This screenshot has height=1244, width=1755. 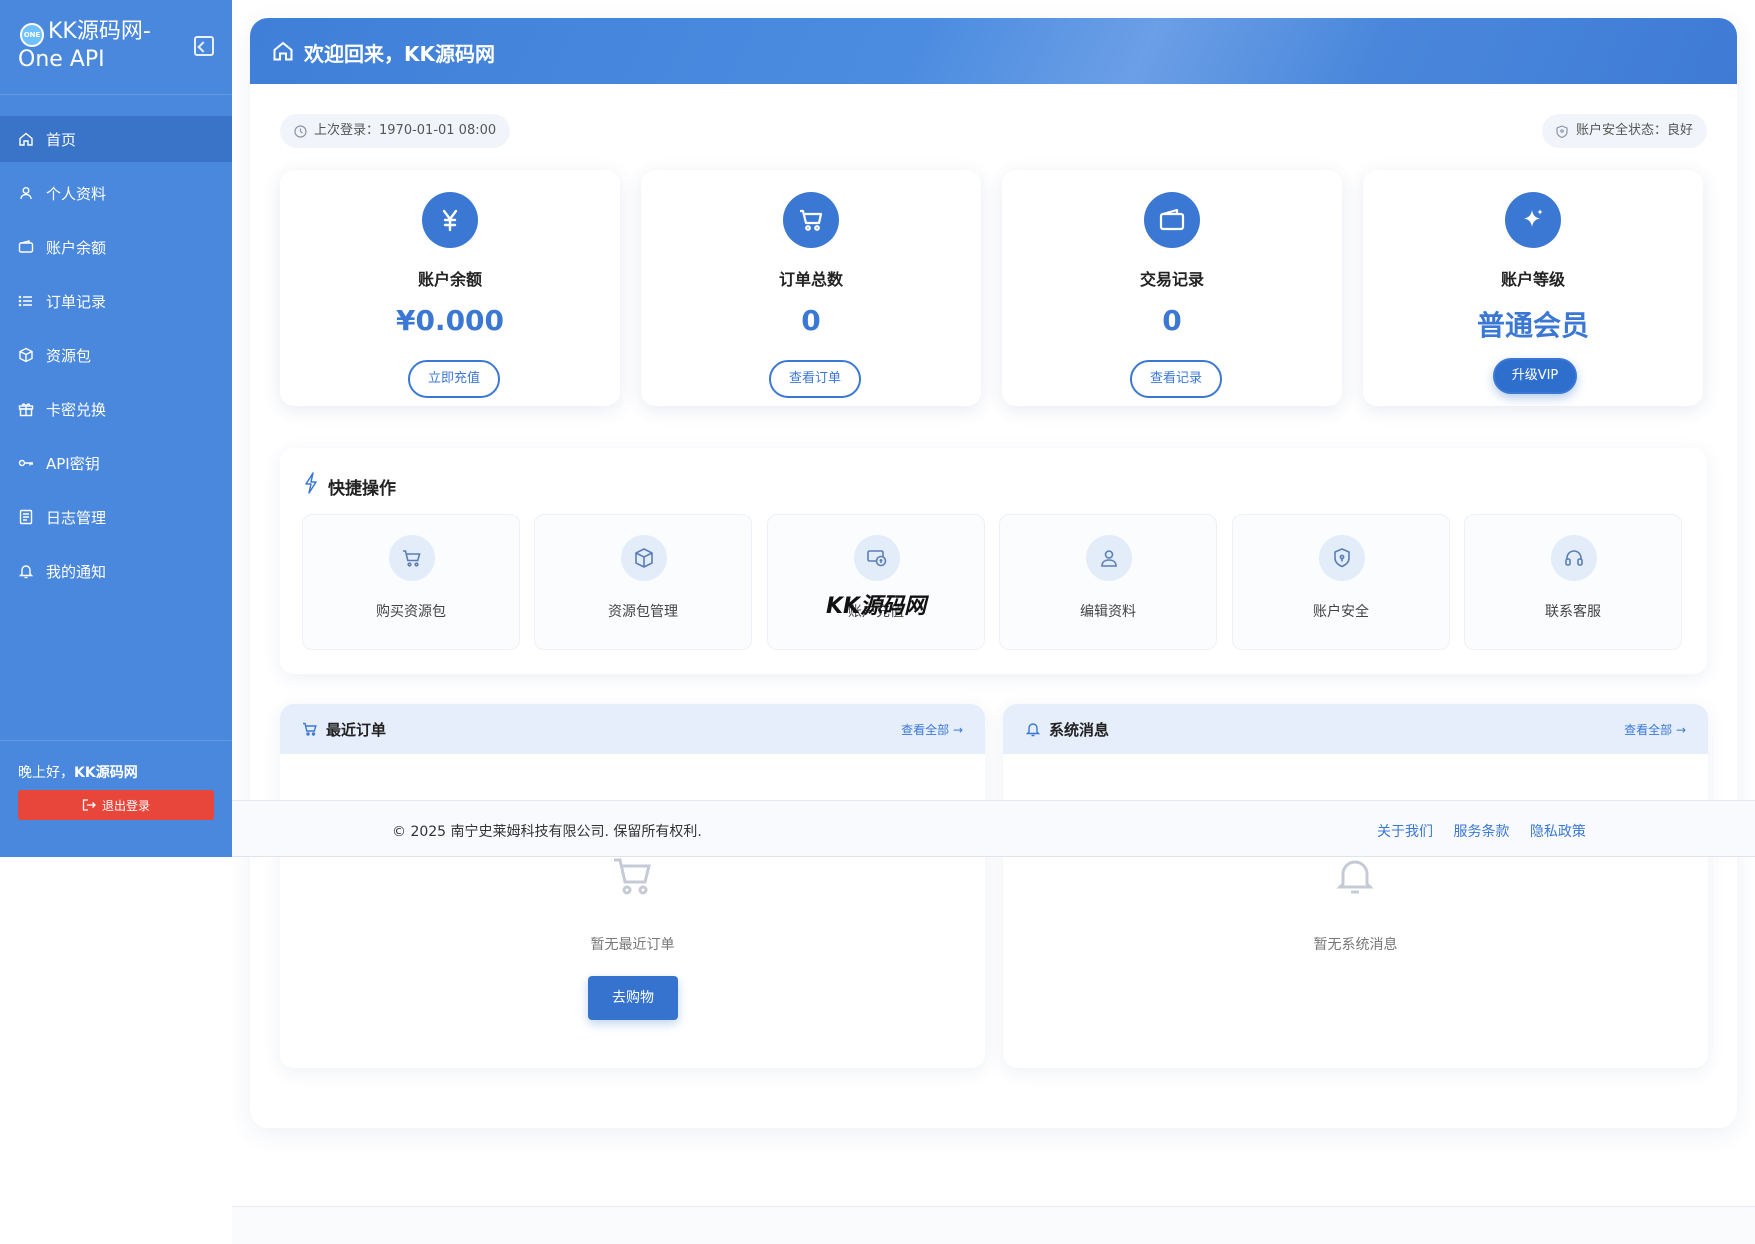 What do you see at coordinates (116, 463) in the screenshot?
I see `sidebar-item-api-keys: API密钥` at bounding box center [116, 463].